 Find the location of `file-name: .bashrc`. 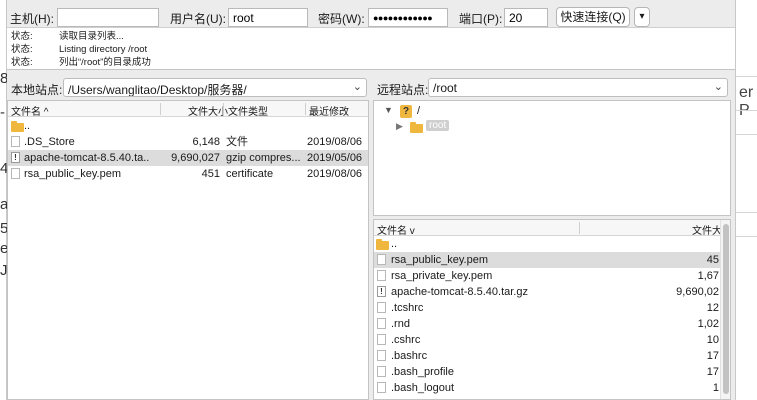

file-name: .bashrc is located at coordinates (409, 356).